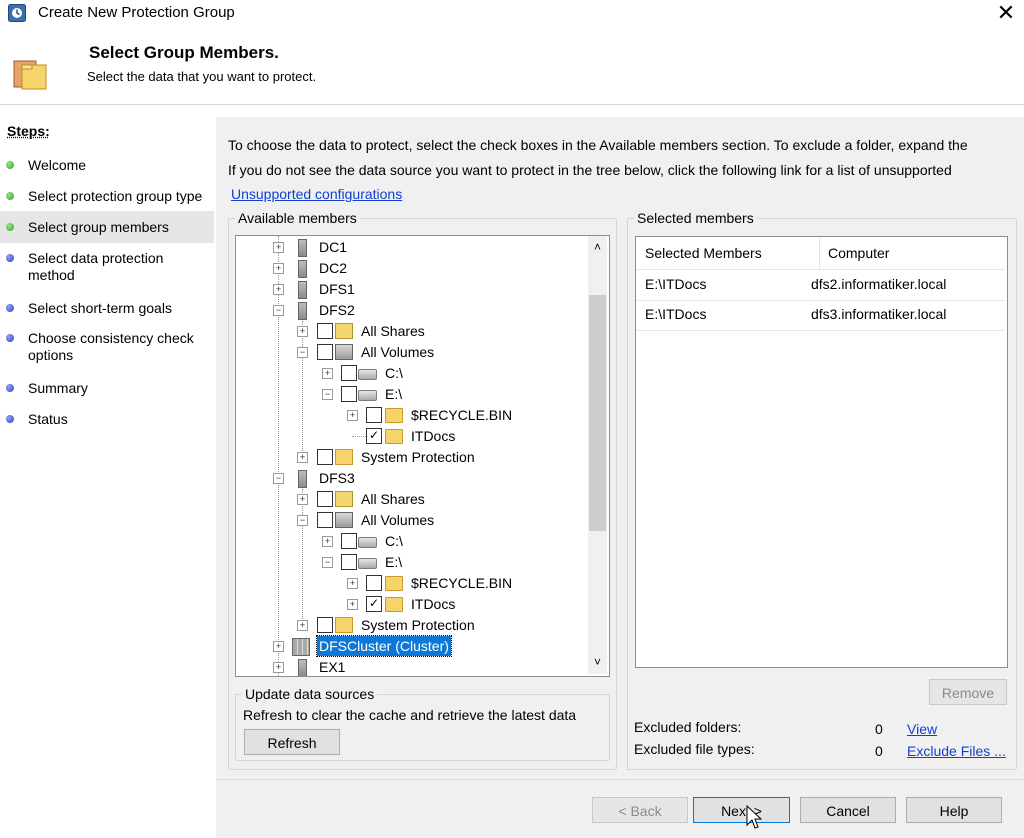  What do you see at coordinates (406, 268) in the screenshot?
I see `tree-node-dc2: + DC2` at bounding box center [406, 268].